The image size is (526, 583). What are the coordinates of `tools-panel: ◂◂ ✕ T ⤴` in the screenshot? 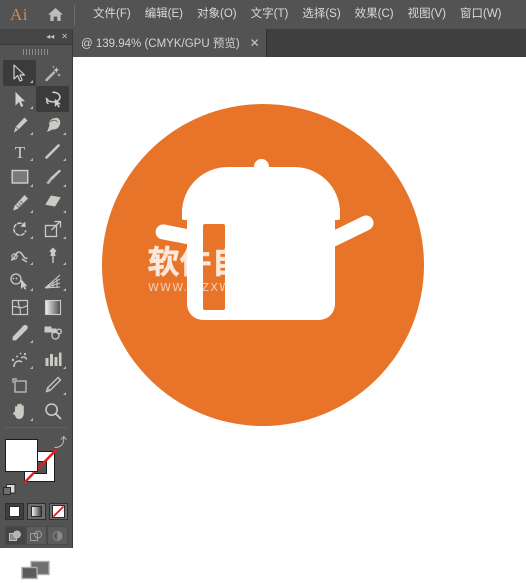 It's located at (36, 304).